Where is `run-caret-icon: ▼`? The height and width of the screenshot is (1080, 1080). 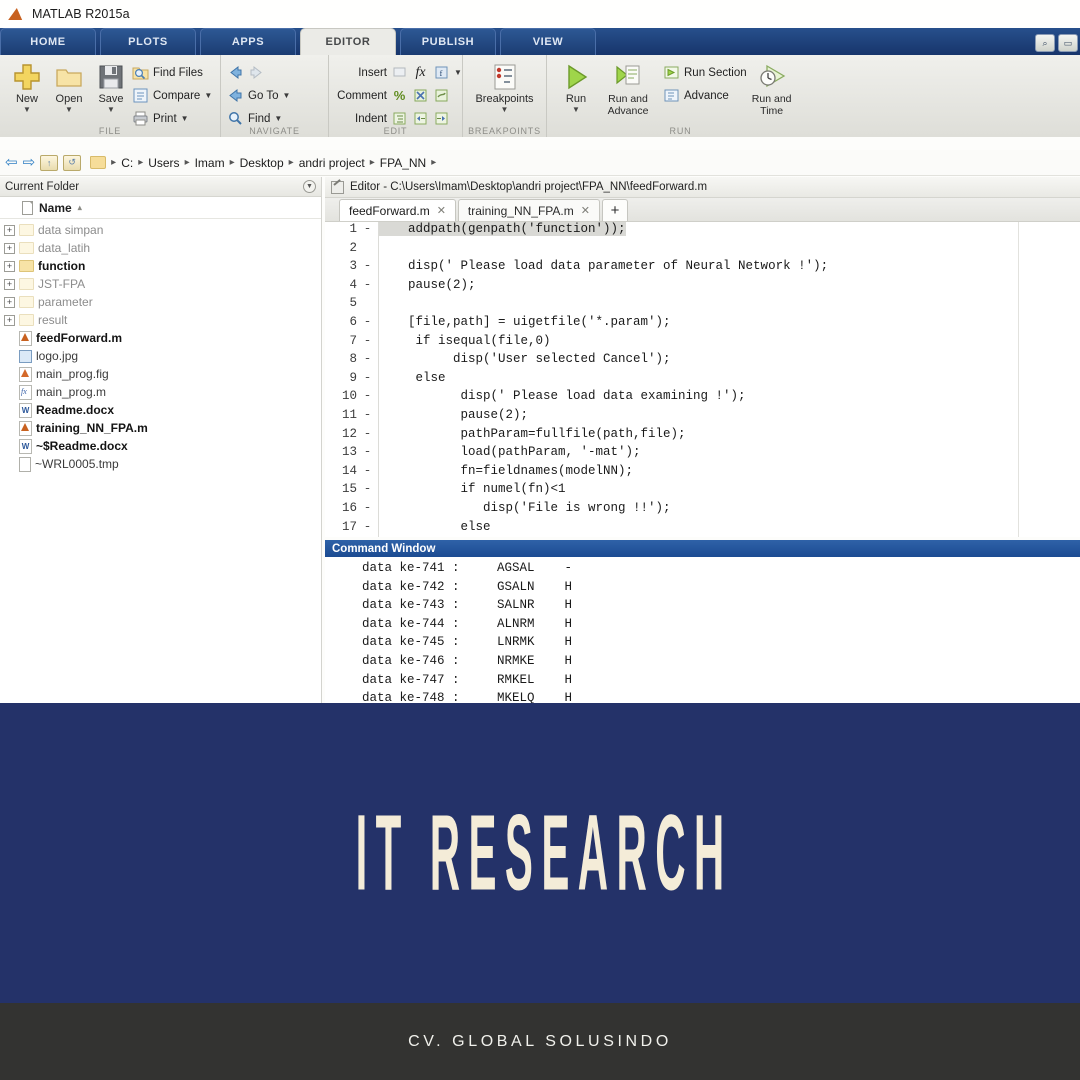 run-caret-icon: ▼ is located at coordinates (576, 110).